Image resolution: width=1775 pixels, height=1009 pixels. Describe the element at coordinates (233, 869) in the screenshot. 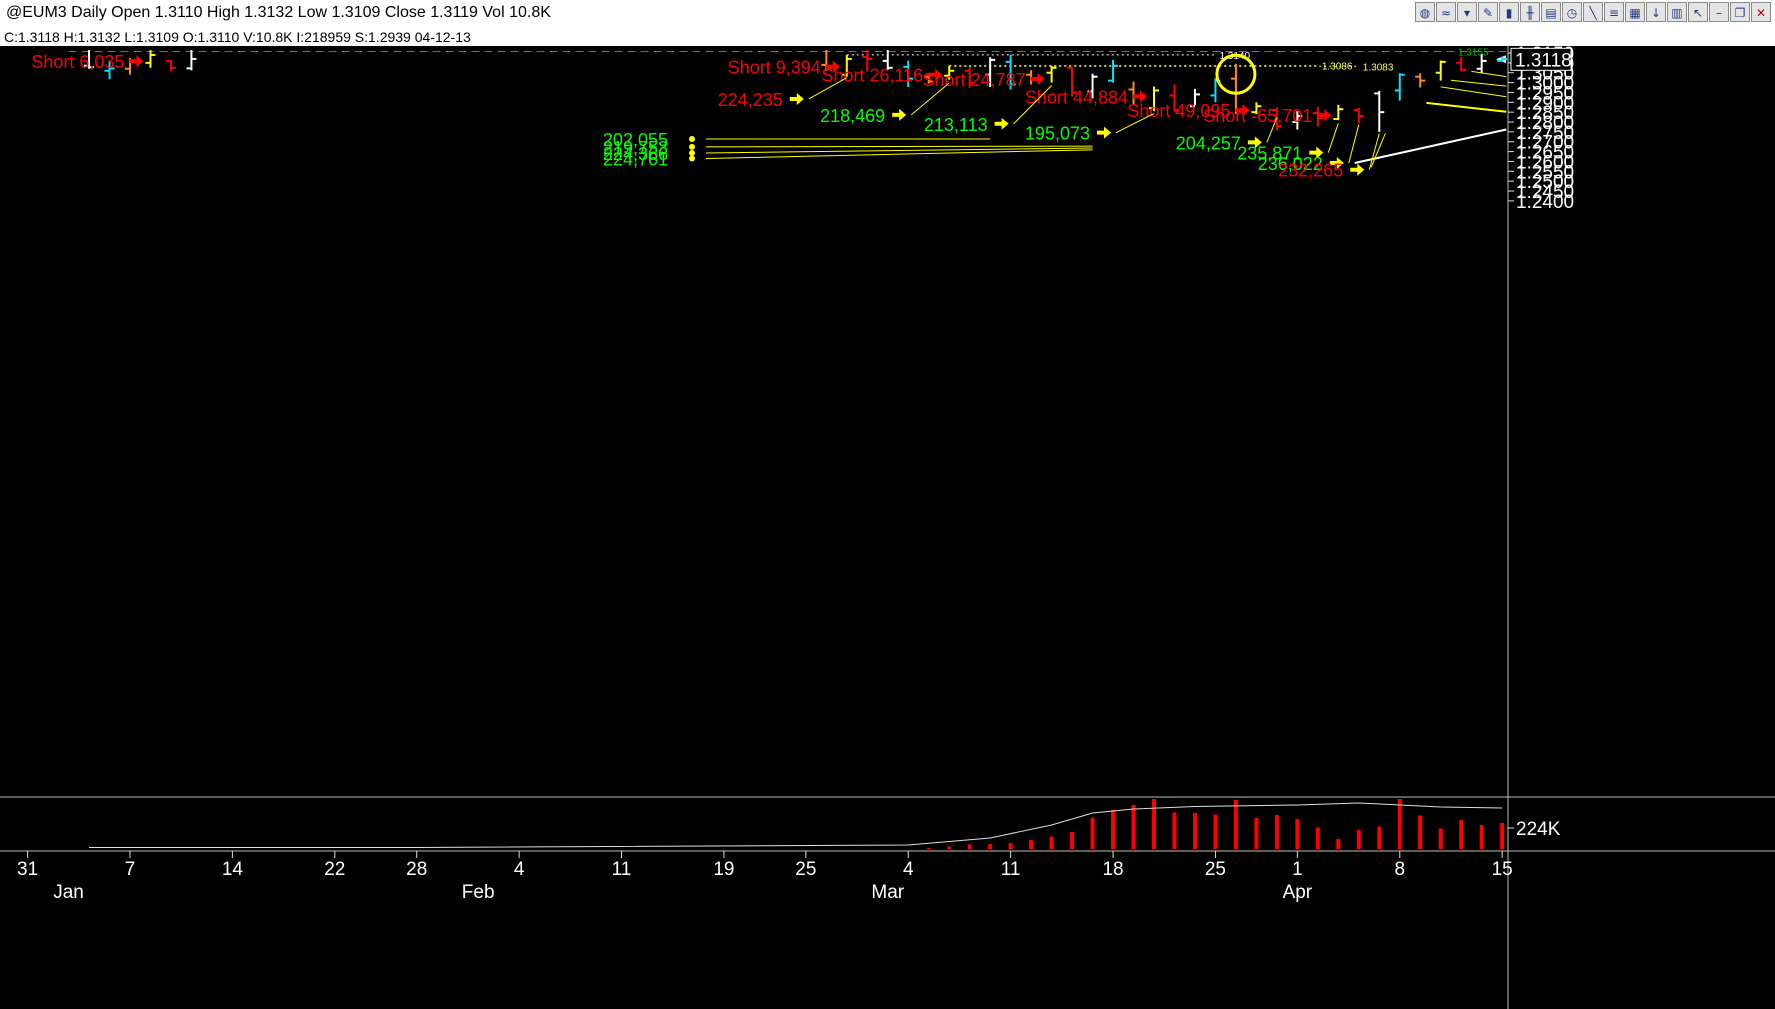

I see `x-tick-label: 14` at that location.